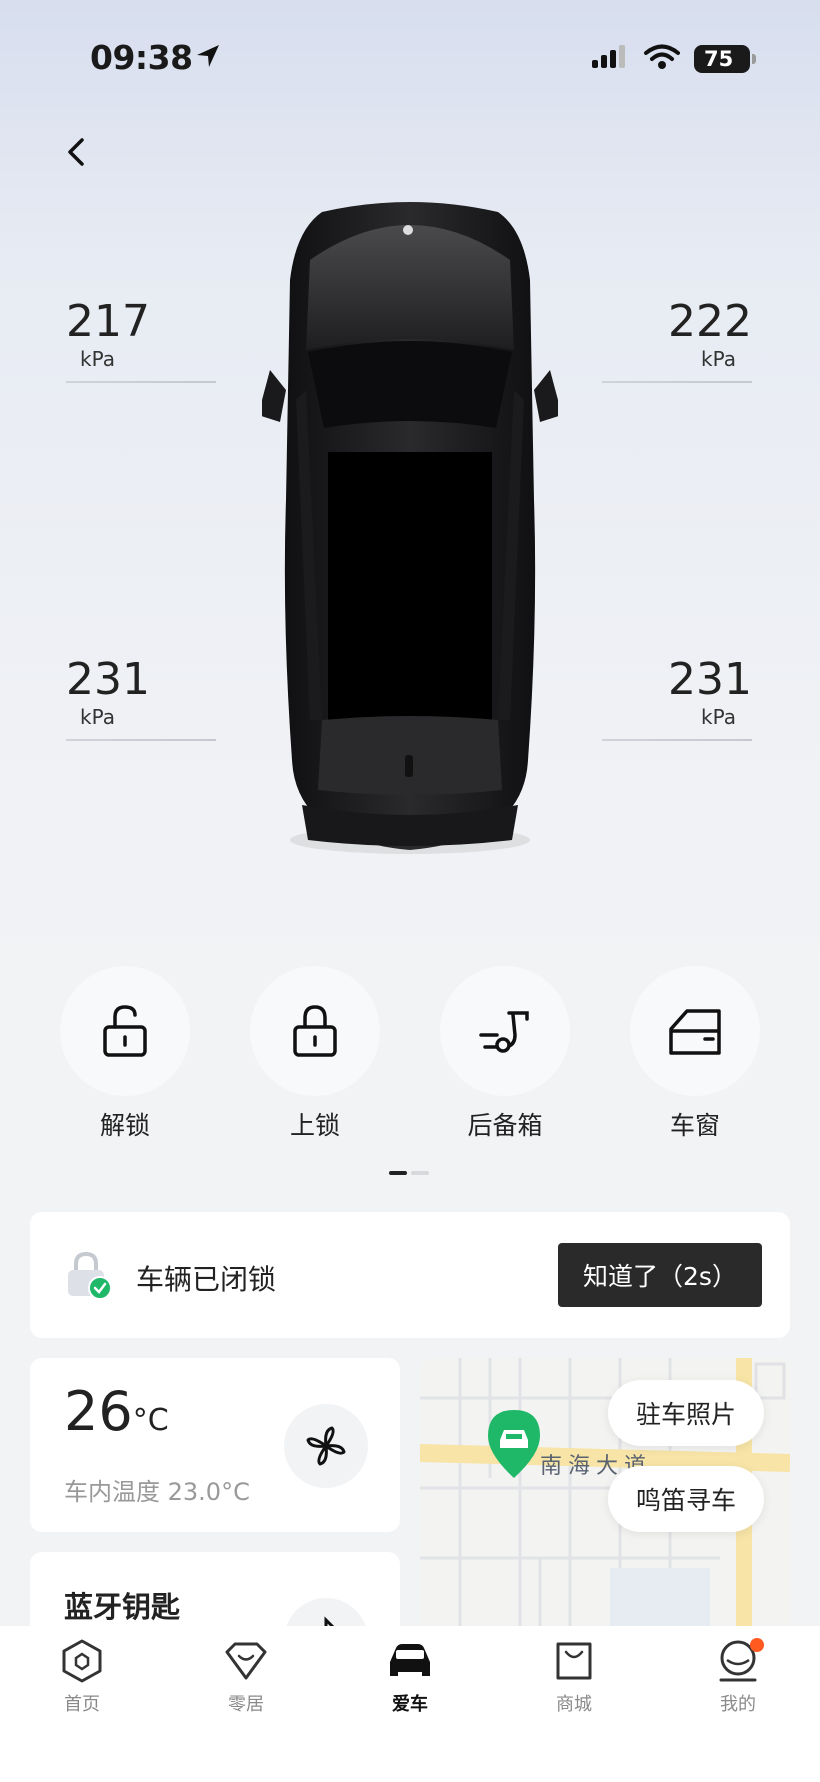 Image resolution: width=820 pixels, height=1782 pixels. I want to click on shopping-bag-icon, so click(574, 1661).